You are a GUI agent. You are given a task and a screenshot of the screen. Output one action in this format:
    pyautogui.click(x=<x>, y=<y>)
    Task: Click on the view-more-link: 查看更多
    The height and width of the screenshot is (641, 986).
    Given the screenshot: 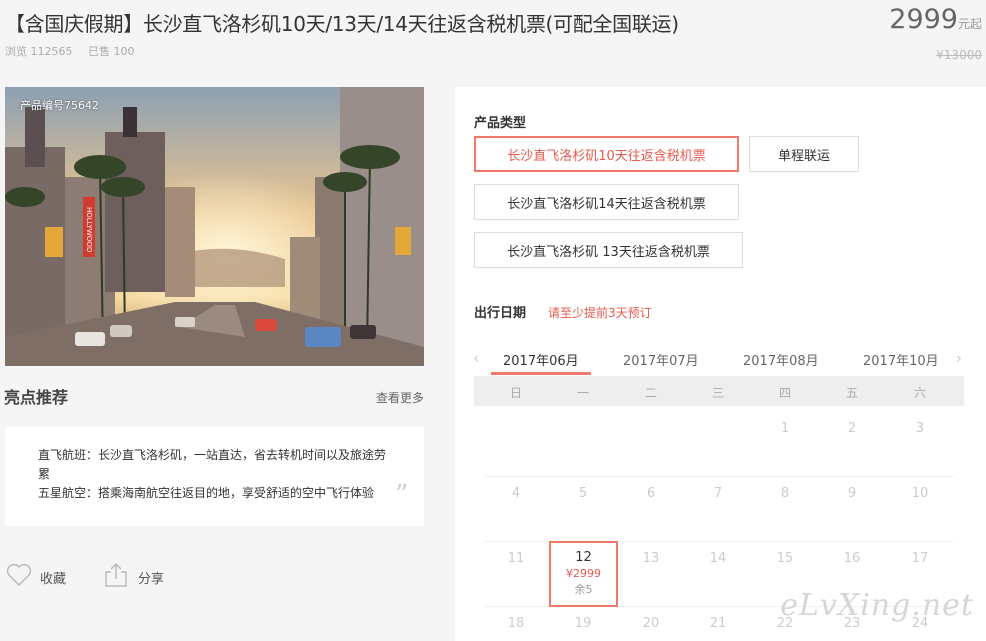 What is the action you would take?
    pyautogui.click(x=400, y=397)
    